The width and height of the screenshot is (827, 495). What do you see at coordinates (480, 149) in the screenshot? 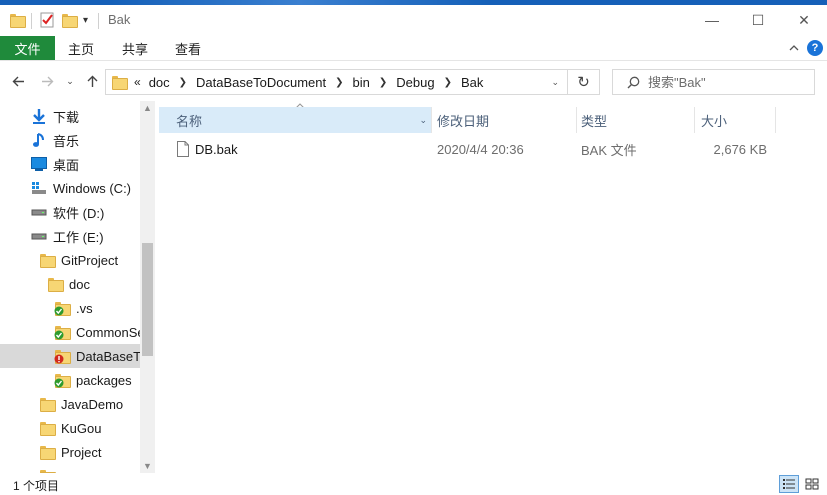
I see `file-modified-cell: 2020/4/4 20:36` at bounding box center [480, 149].